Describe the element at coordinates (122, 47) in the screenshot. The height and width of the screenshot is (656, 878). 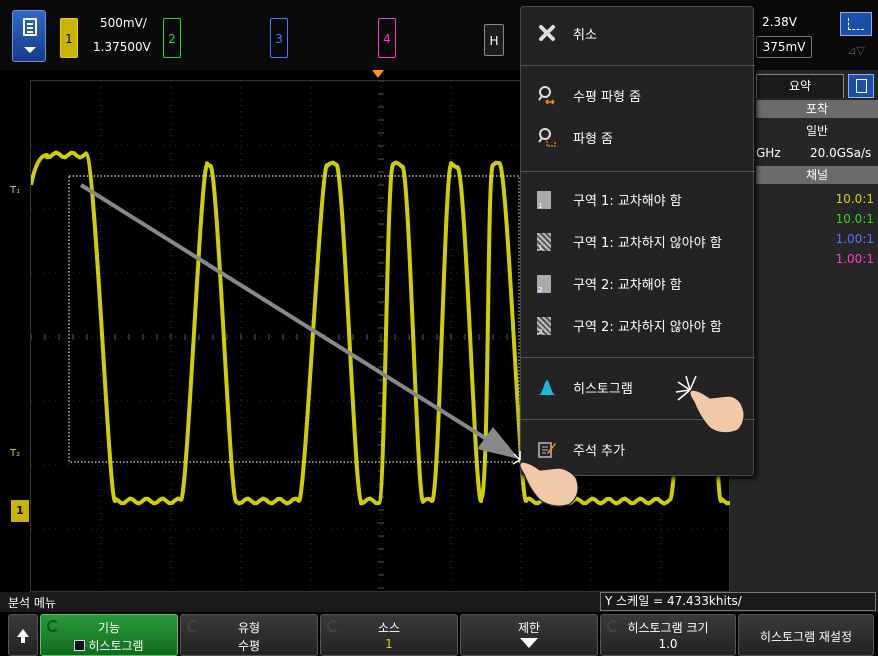
I see `channel-1-offset: 1.37500V` at that location.